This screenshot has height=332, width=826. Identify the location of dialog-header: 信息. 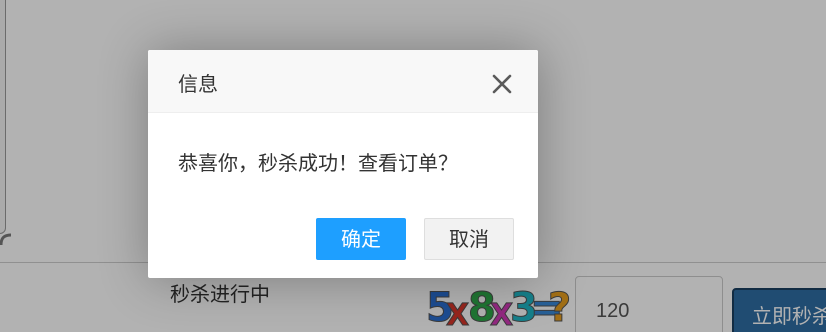
(343, 81).